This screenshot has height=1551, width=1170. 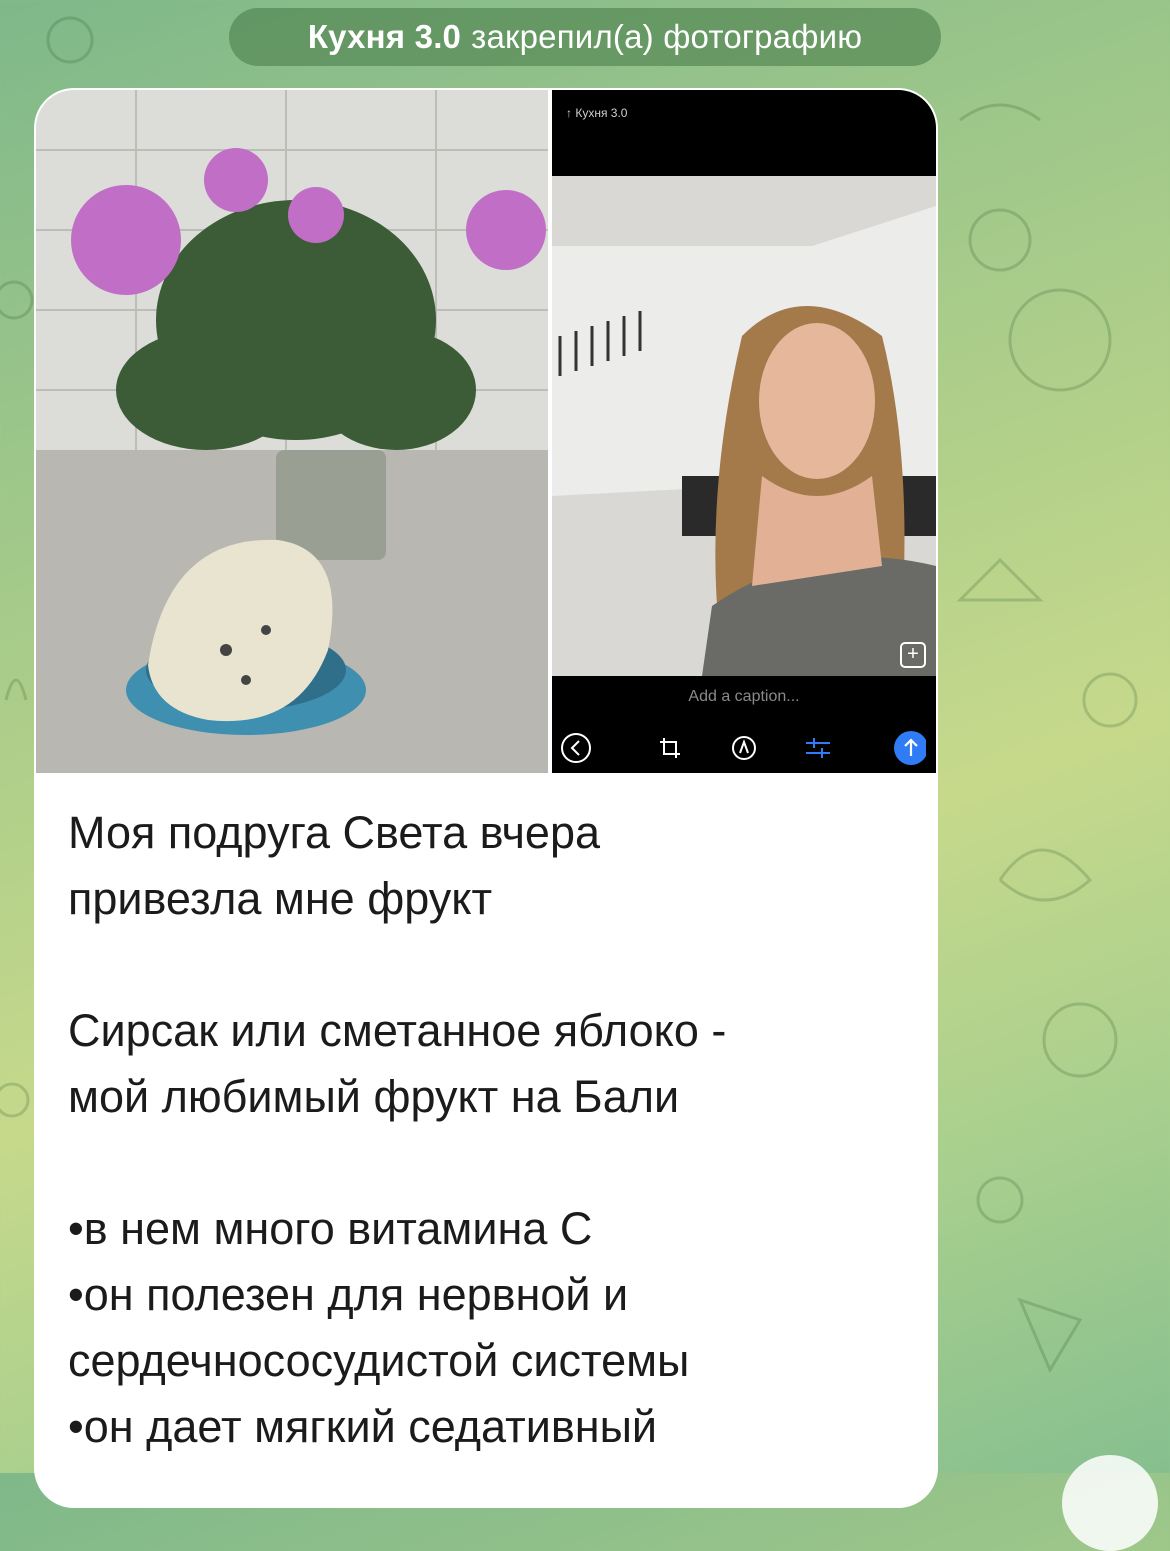 I want to click on back-icon, so click(x=576, y=748).